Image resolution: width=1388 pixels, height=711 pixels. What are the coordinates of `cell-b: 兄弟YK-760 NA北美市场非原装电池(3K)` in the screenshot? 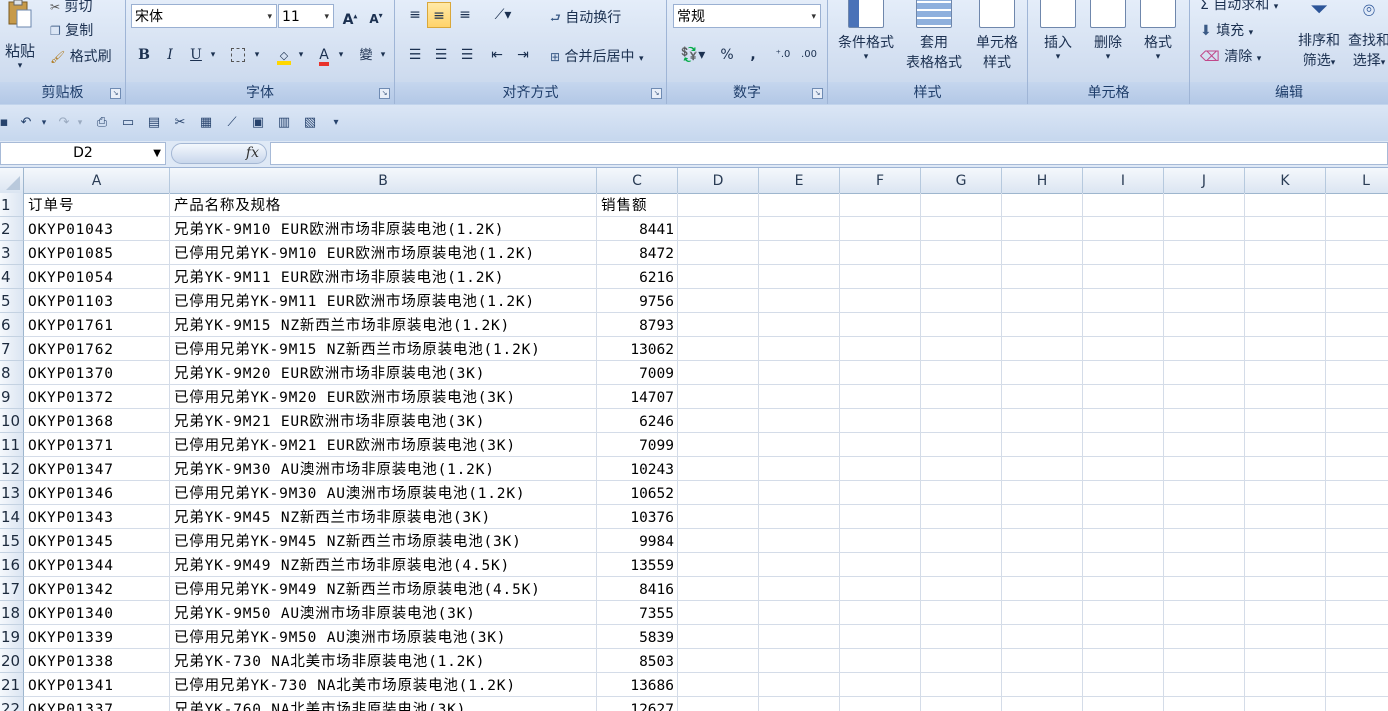 It's located at (383, 704).